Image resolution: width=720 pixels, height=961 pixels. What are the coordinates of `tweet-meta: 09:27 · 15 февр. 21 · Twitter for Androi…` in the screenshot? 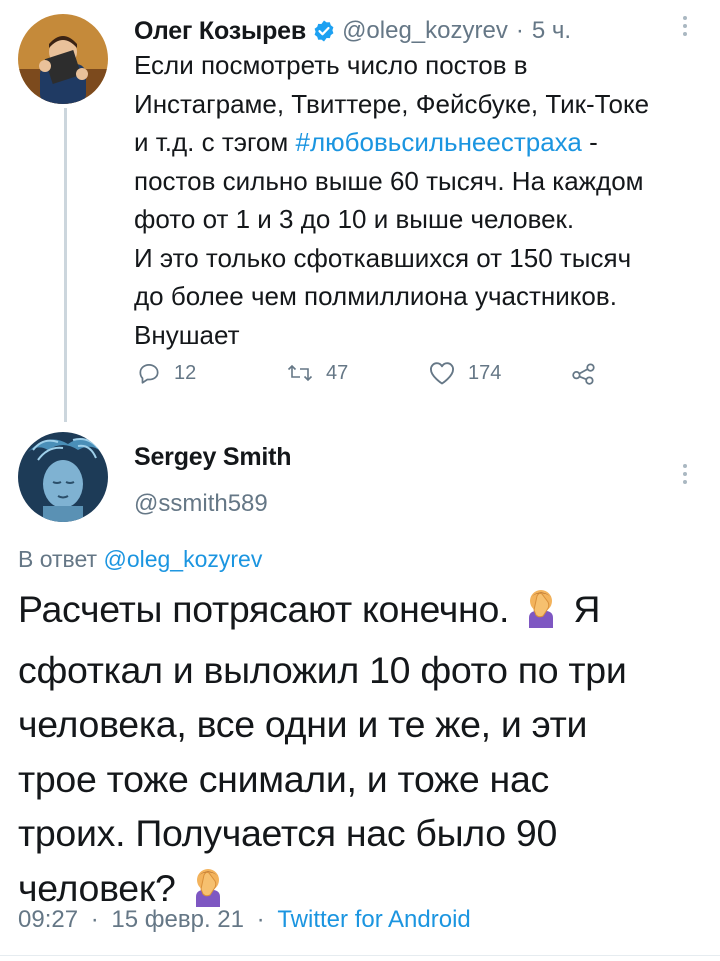 It's located at (244, 920).